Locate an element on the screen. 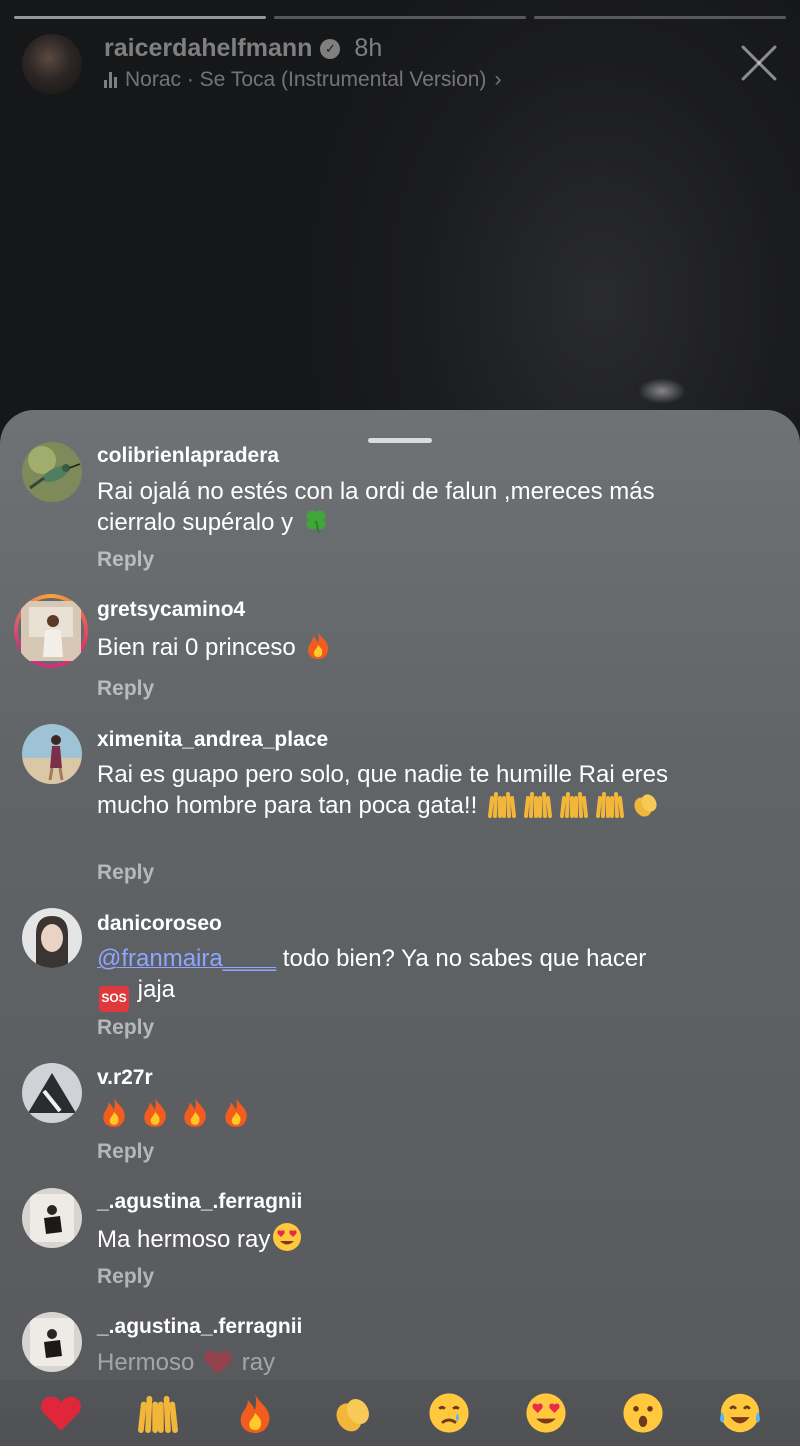 The height and width of the screenshot is (1446, 800). music-title: Norac · Se Toca (Instrumental Version) is located at coordinates (305, 80).